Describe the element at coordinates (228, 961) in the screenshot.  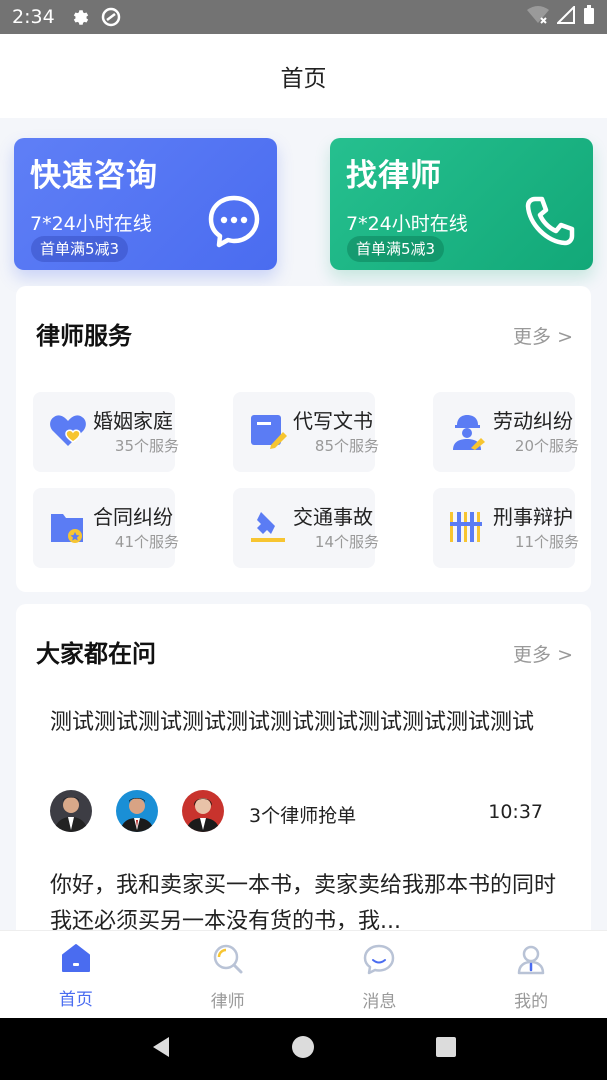
I see `lawyer-search-icon` at that location.